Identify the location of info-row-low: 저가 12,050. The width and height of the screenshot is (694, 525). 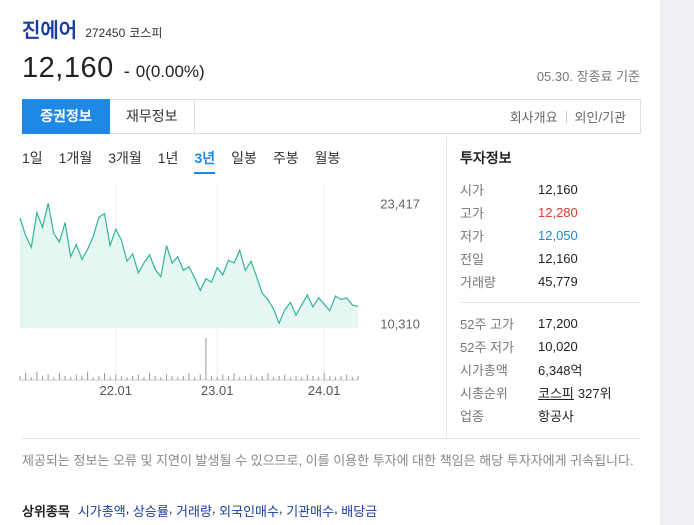
(550, 235).